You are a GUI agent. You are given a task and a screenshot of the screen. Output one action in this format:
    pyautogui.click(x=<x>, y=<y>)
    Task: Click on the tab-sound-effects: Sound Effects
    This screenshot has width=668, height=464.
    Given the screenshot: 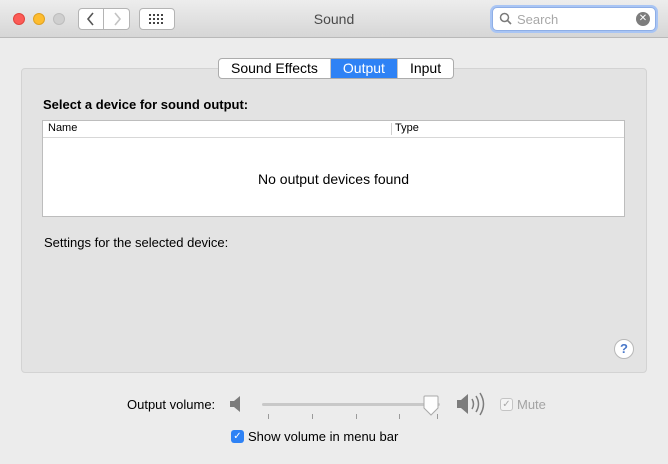 What is the action you would take?
    pyautogui.click(x=274, y=68)
    